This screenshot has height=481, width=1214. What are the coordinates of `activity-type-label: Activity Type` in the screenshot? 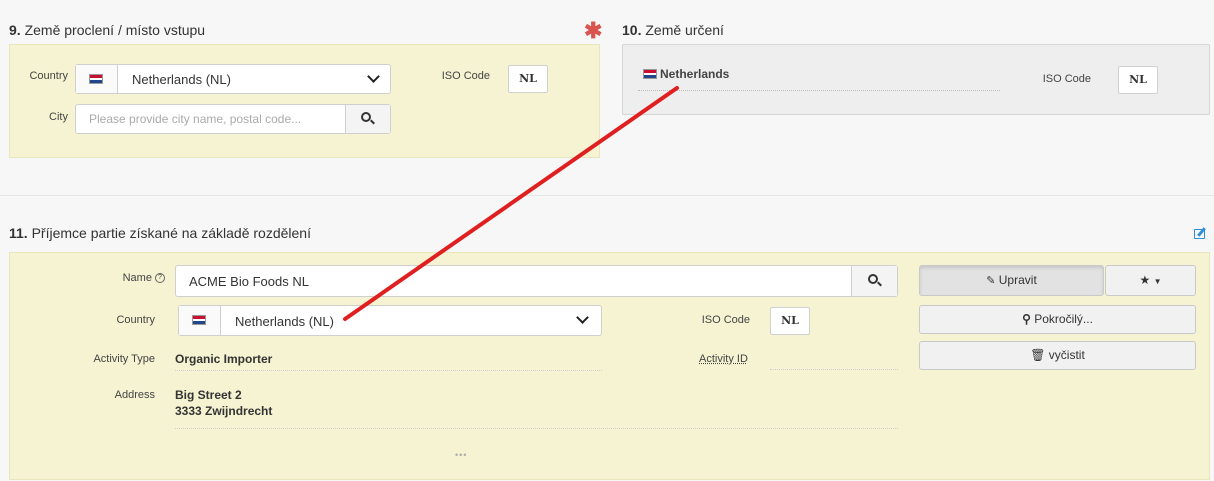 It's located at (124, 359).